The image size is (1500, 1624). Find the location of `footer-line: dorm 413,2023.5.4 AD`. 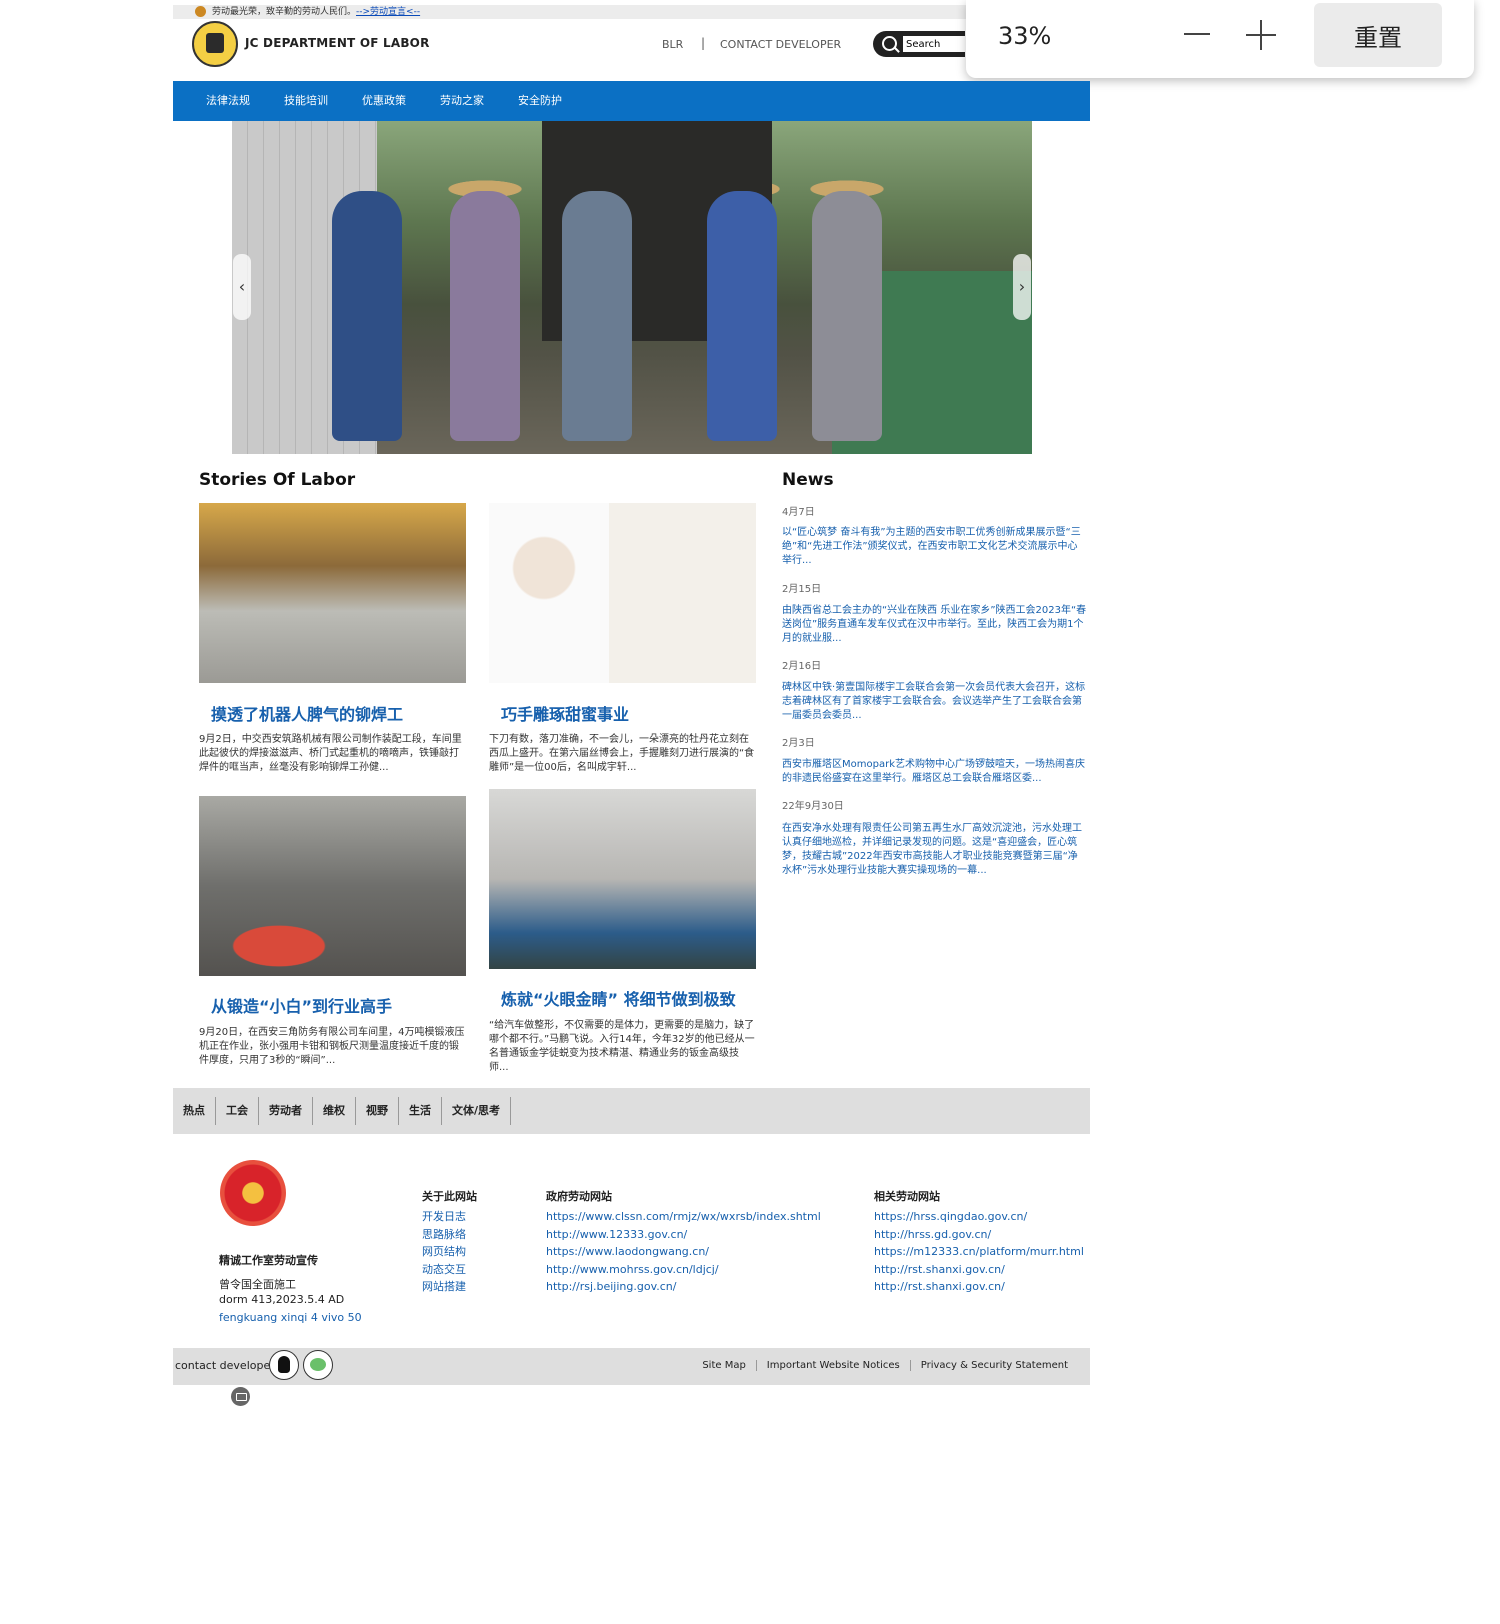

footer-line: dorm 413,2023.5.4 AD is located at coordinates (282, 1299).